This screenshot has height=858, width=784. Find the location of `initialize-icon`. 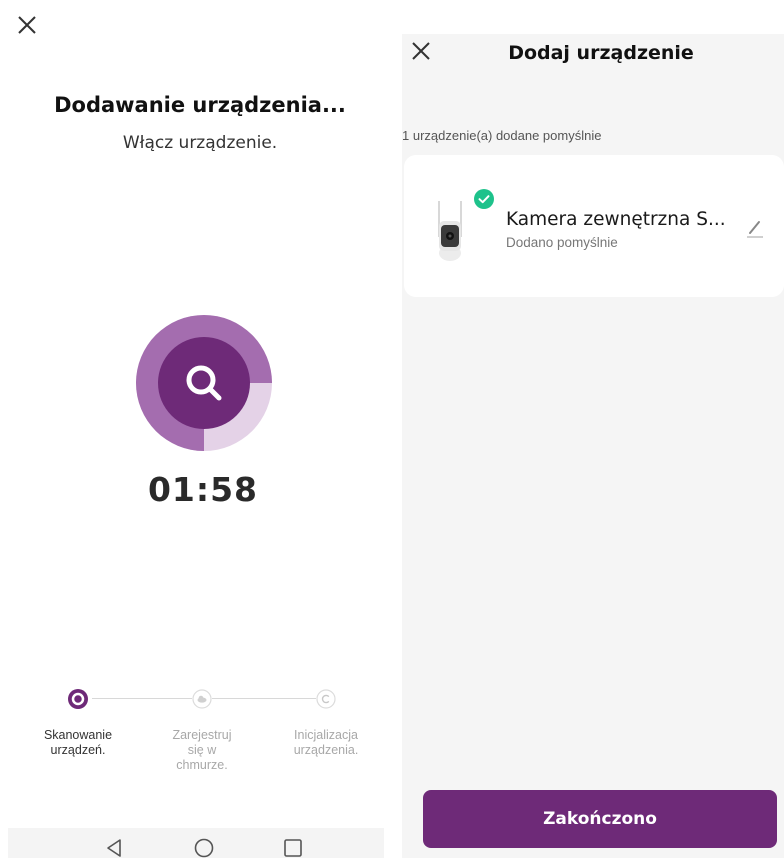

initialize-icon is located at coordinates (326, 699).